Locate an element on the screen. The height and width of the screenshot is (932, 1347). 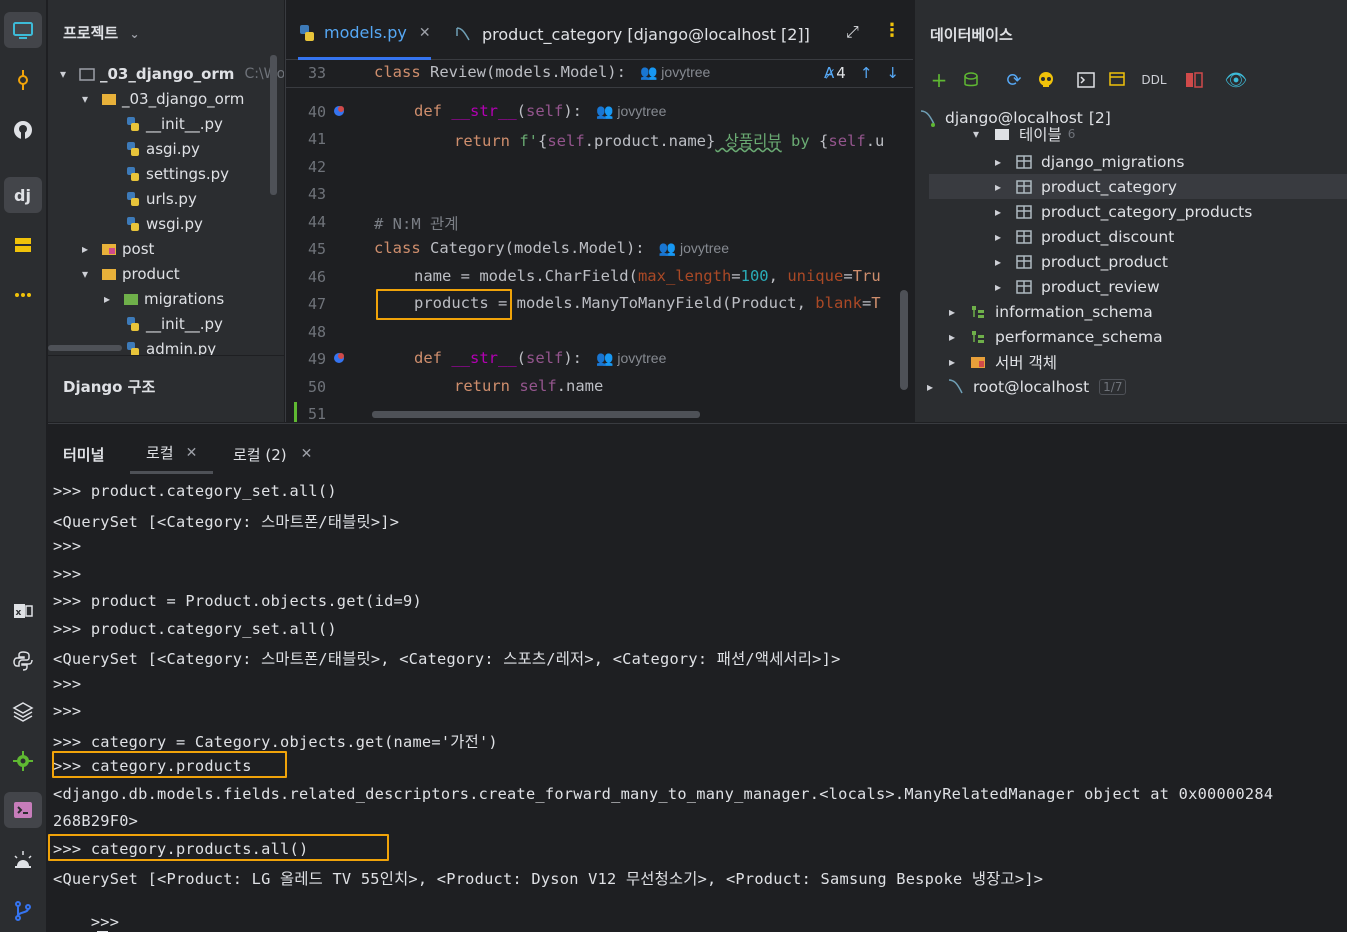
eye-icon: 👁 is located at coordinates (1236, 80).